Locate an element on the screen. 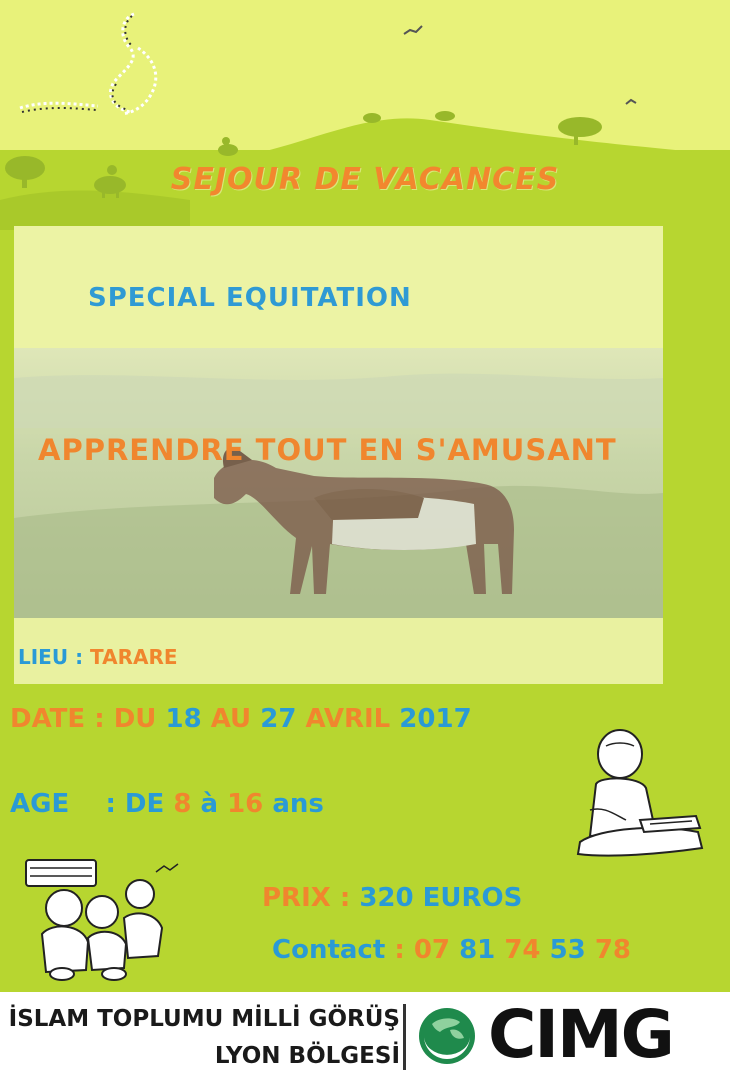 This screenshot has width=730, height=1081. age-line: AGE : DE 8 à 16 ans is located at coordinates (167, 804).